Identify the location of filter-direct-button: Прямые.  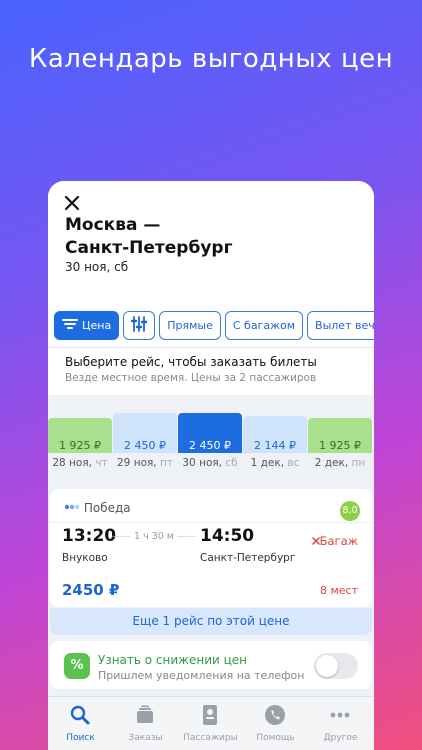
(190, 325).